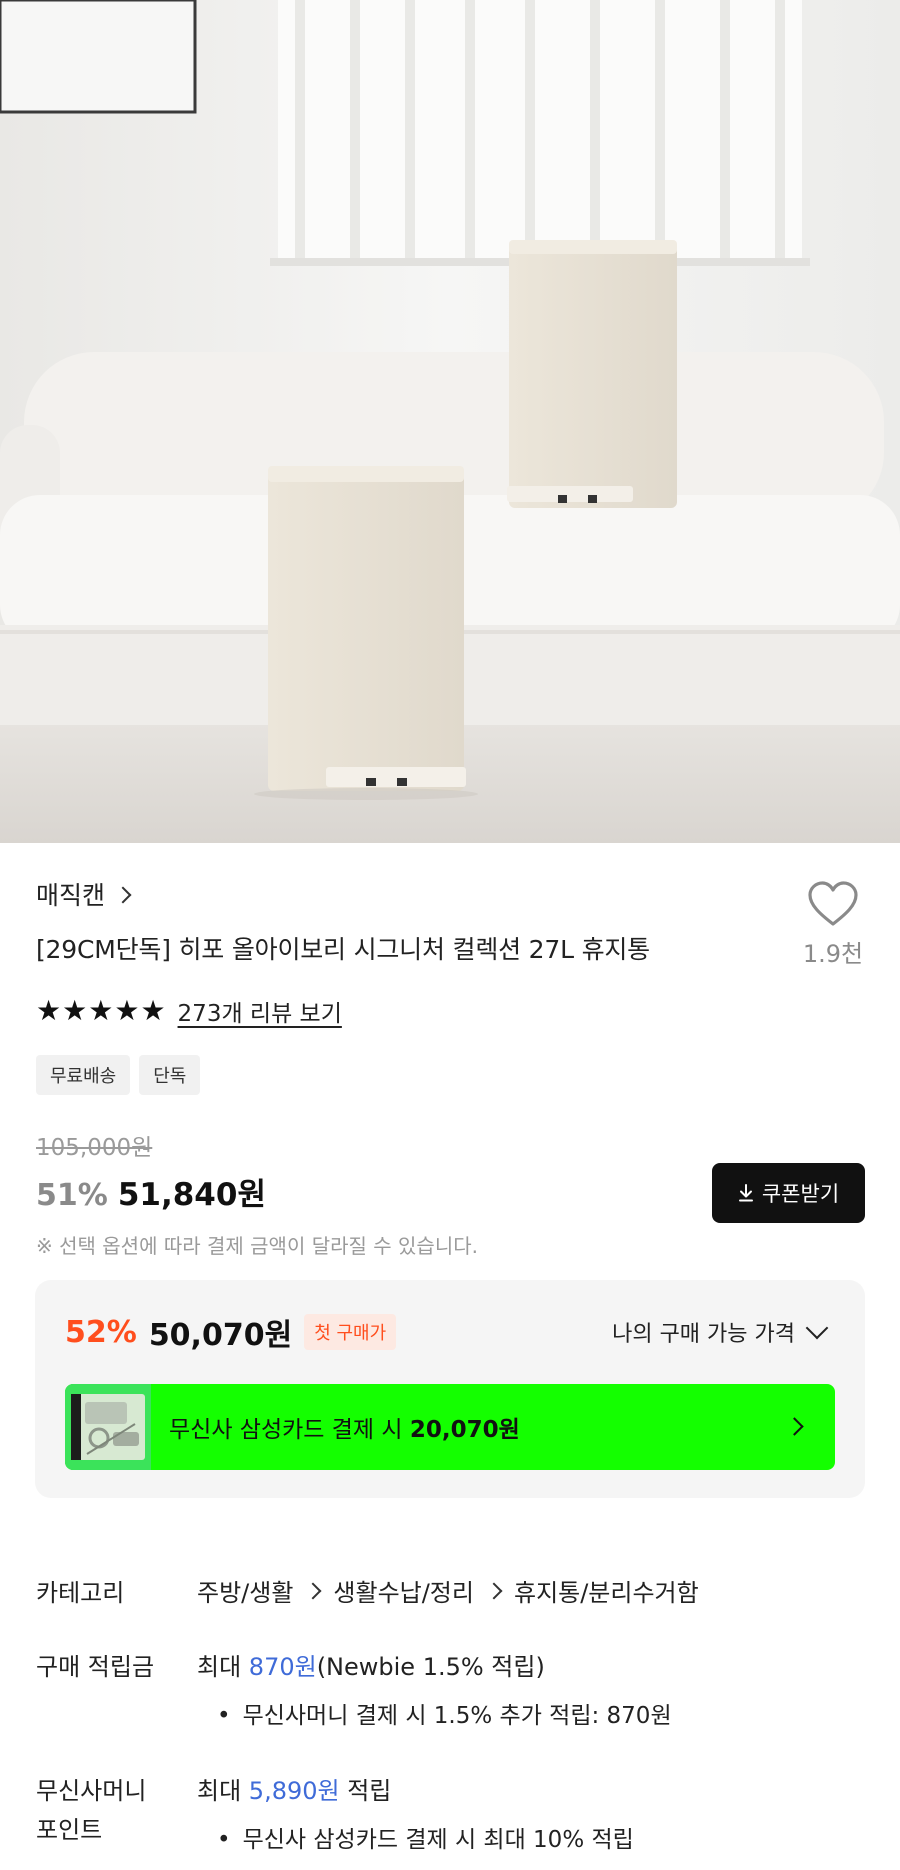 This screenshot has height=1870, width=900. I want to click on money-value: 최대 5,890원 적립, so click(294, 1788).